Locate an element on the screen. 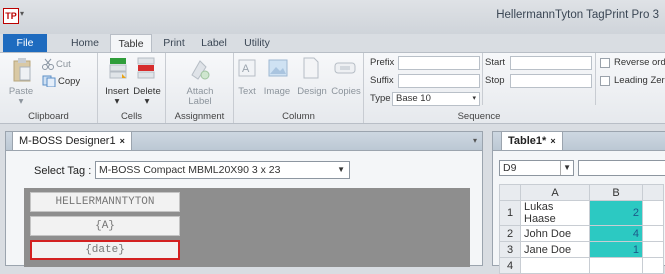 This screenshot has height=274, width=665. select-tag-label: Select Tag : is located at coordinates (63, 171).